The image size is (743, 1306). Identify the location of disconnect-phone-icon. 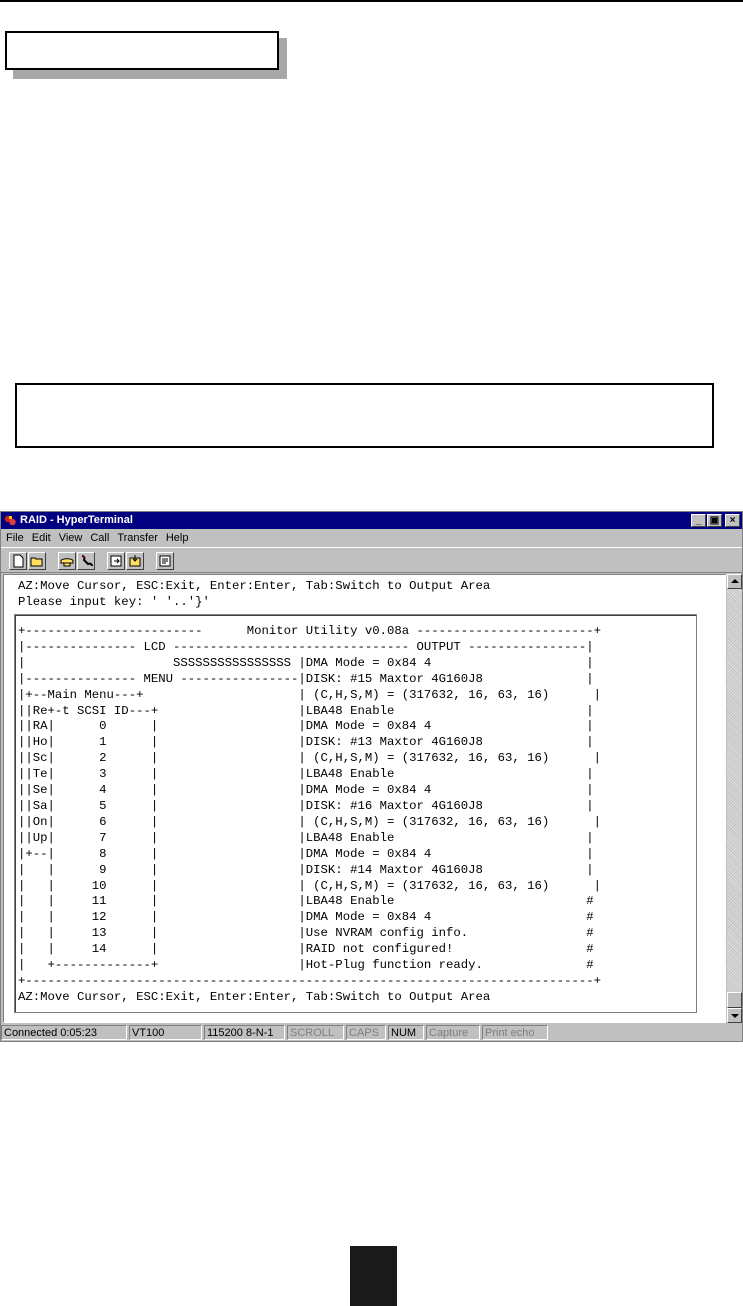
(86, 561).